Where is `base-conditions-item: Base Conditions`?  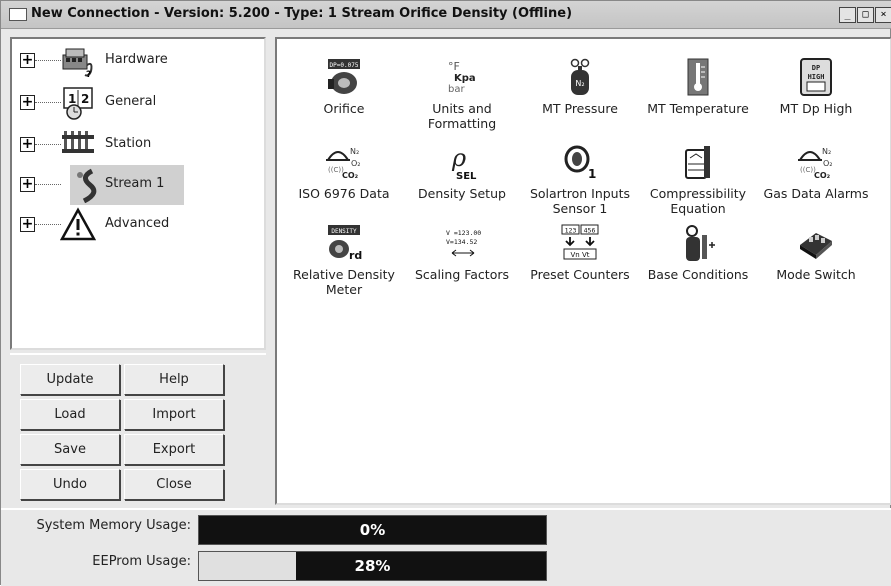
base-conditions-item: Base Conditions is located at coordinates (698, 252).